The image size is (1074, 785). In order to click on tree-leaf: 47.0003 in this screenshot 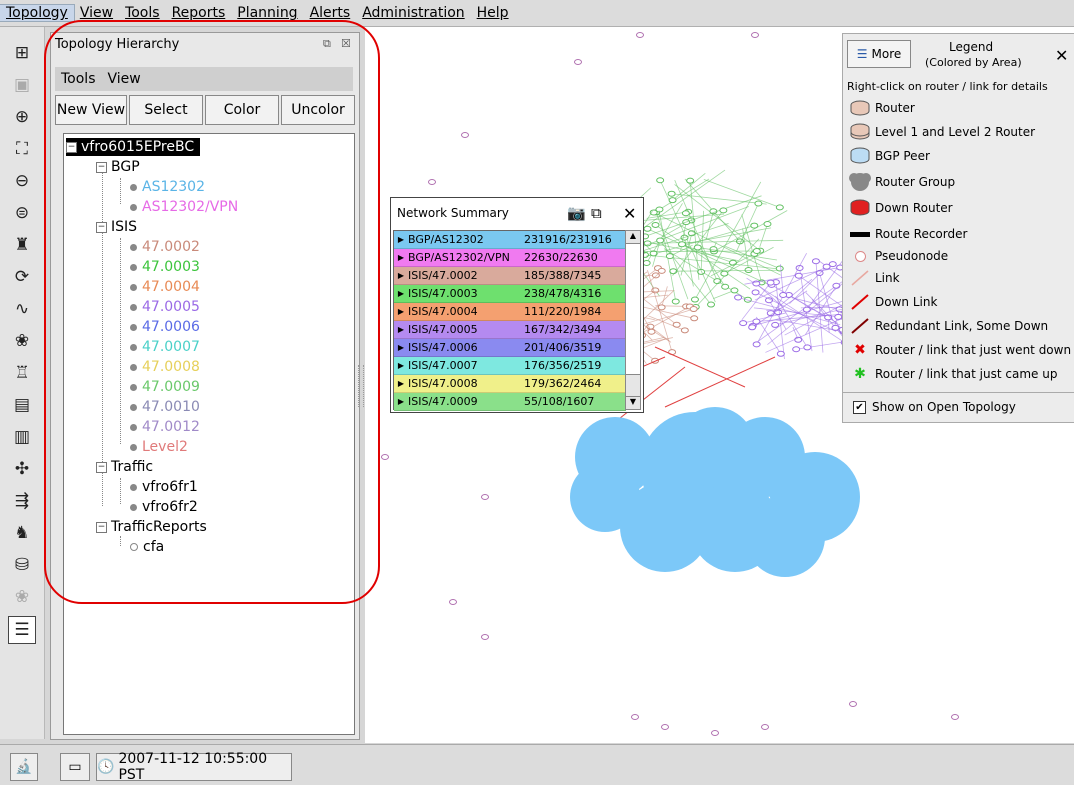, I will do `click(165, 267)`.